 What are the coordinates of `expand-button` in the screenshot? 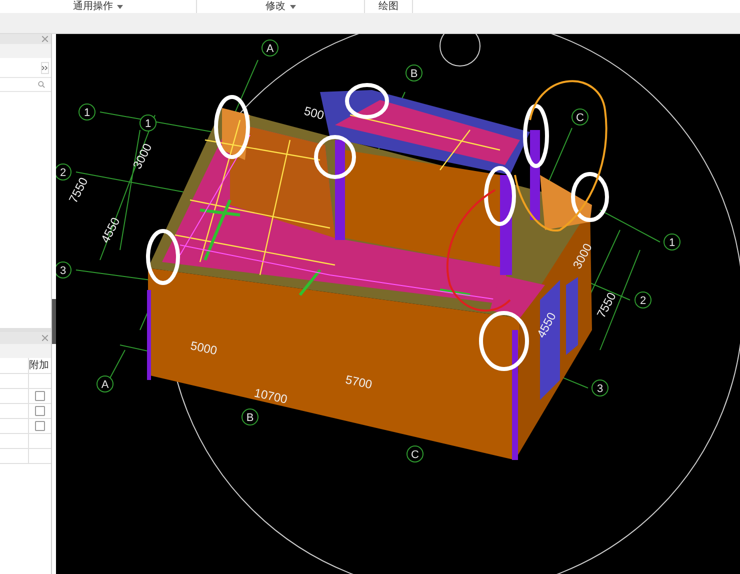 It's located at (45, 68).